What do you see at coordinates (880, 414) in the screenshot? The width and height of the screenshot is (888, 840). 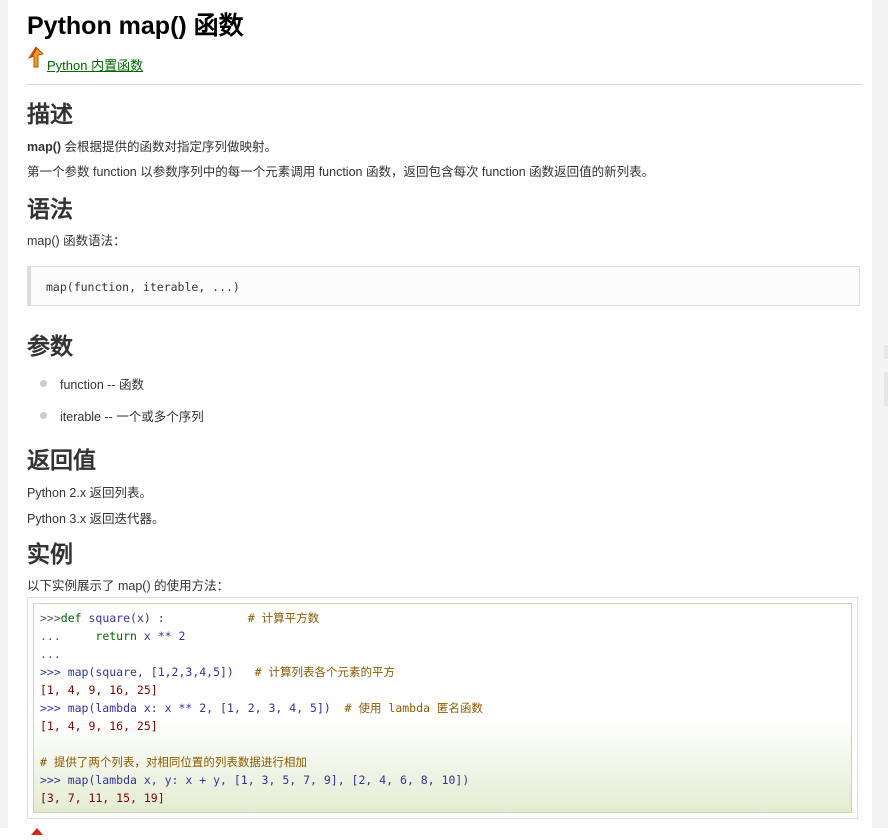 I see `right-frame-edge` at bounding box center [880, 414].